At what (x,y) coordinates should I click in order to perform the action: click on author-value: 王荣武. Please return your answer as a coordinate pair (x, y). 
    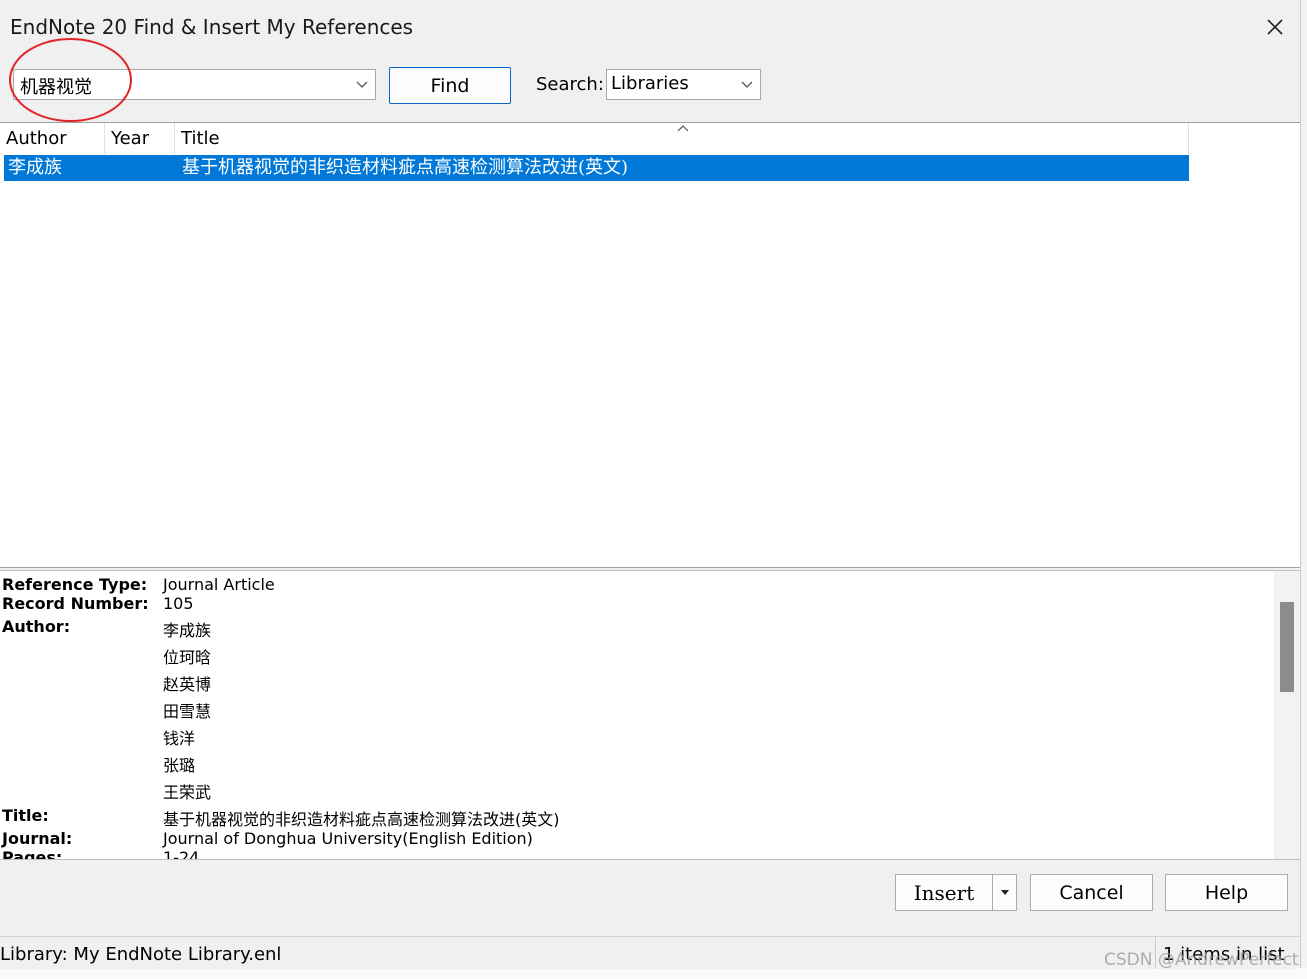
    Looking at the image, I should click on (187, 792).